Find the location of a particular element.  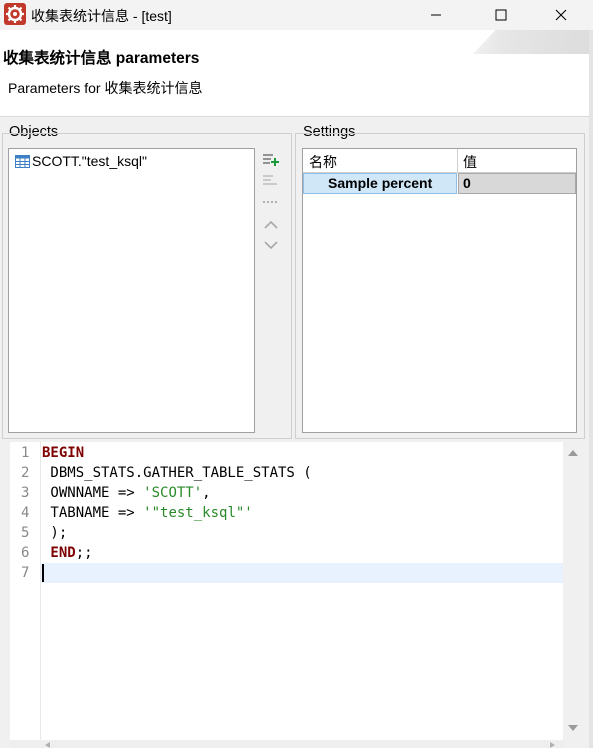

scroll-up-icon is located at coordinates (573, 453).